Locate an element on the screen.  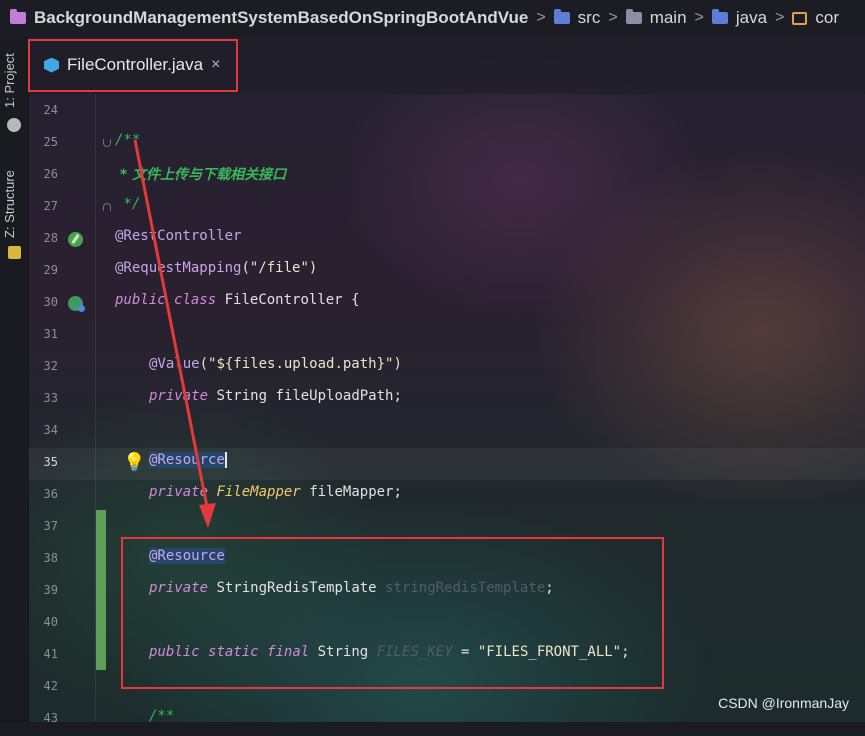
code-line: 28 @RestController is located at coordinates (446, 240).